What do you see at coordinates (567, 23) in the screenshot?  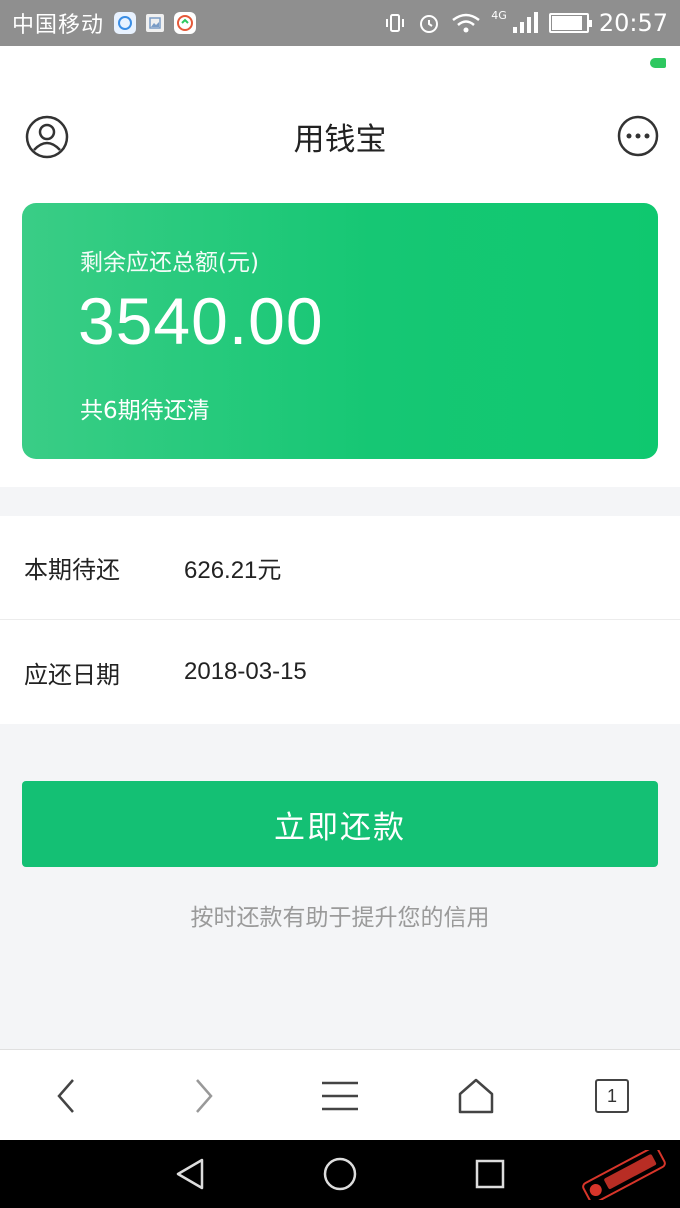 I see `battery-fill` at bounding box center [567, 23].